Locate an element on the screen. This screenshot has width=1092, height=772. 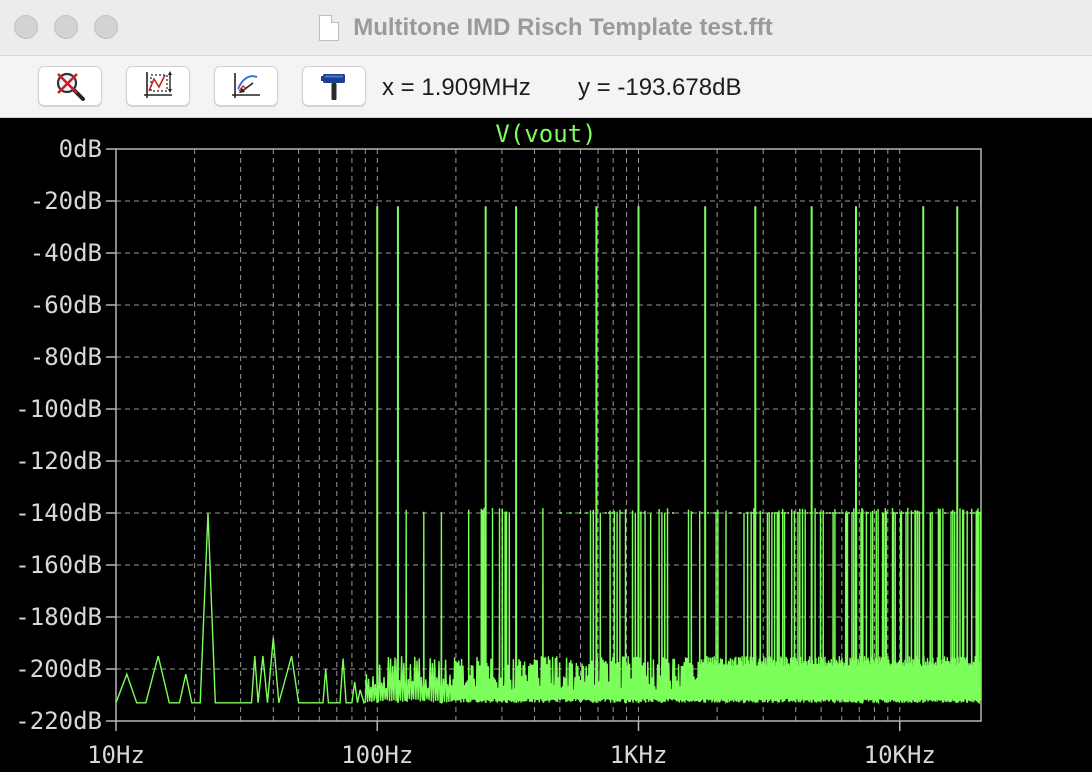
autorange-button is located at coordinates (158, 86).